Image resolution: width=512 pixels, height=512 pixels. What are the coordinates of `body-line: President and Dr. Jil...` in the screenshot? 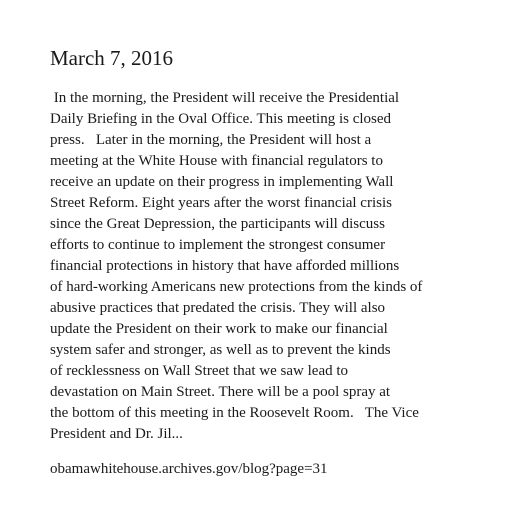 It's located at (116, 434).